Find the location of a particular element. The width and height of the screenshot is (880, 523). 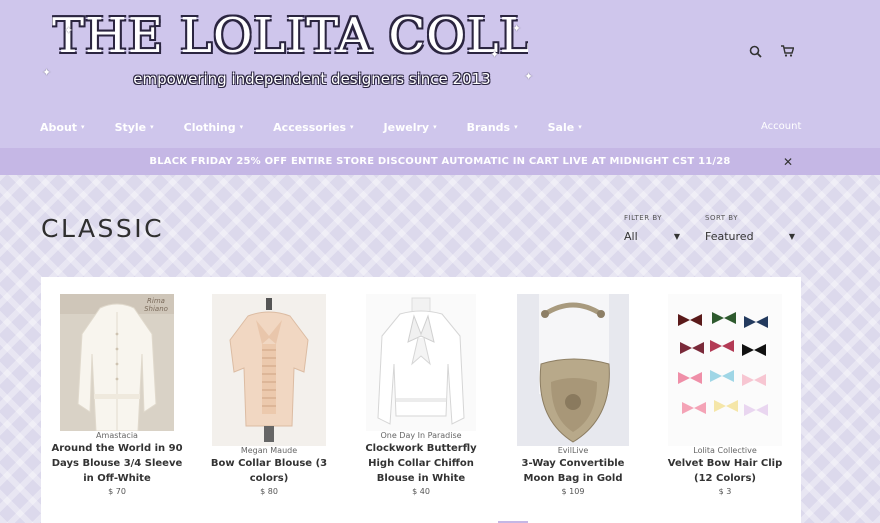

sort-label: SORT BY is located at coordinates (722, 218).